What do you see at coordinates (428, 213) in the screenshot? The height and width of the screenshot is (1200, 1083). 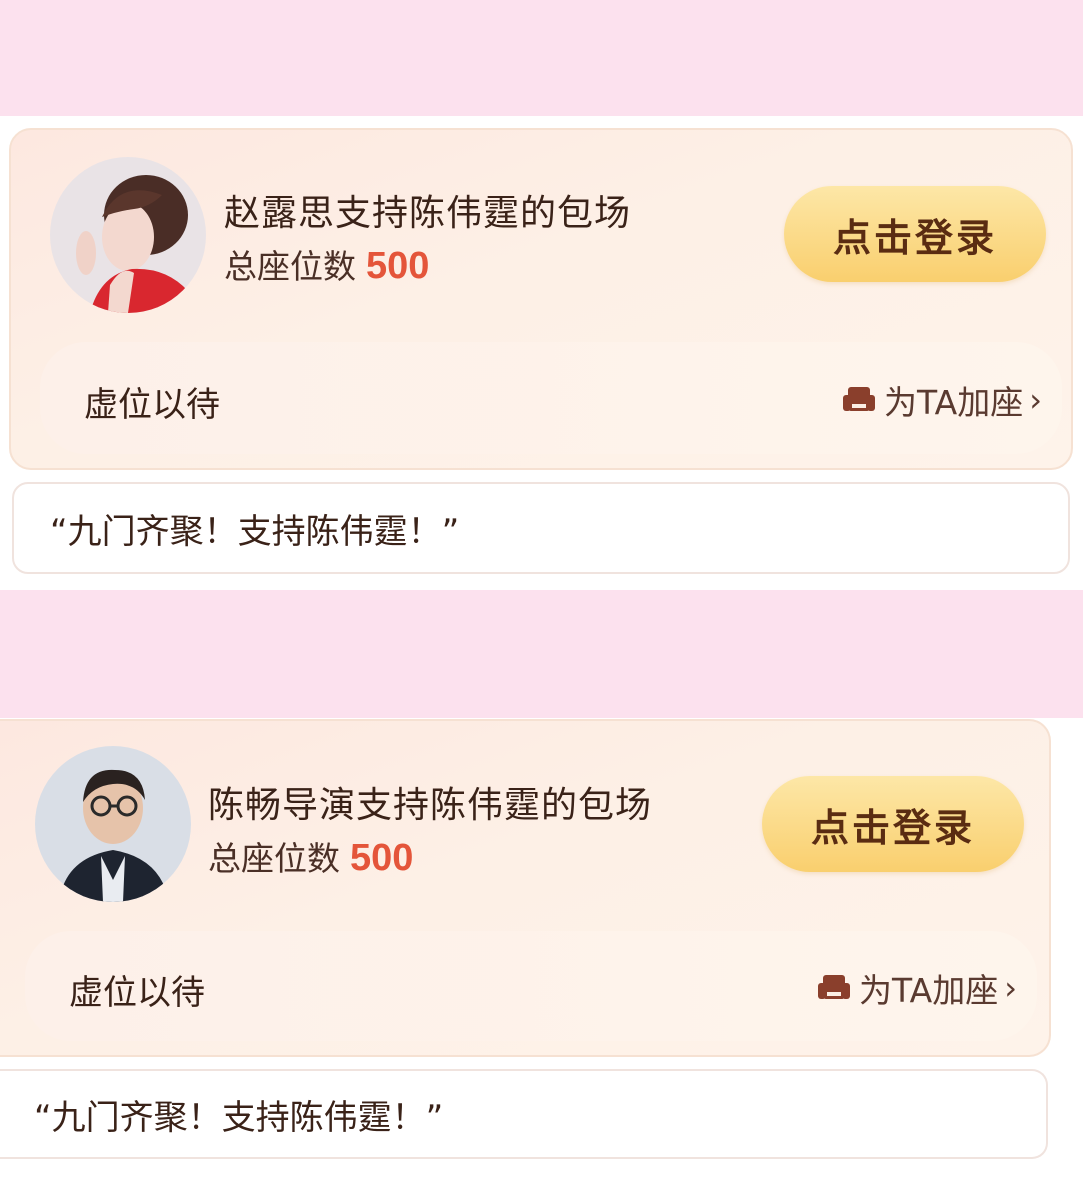 I see `booking-title: 赵露思支持陈伟霆的包场` at bounding box center [428, 213].